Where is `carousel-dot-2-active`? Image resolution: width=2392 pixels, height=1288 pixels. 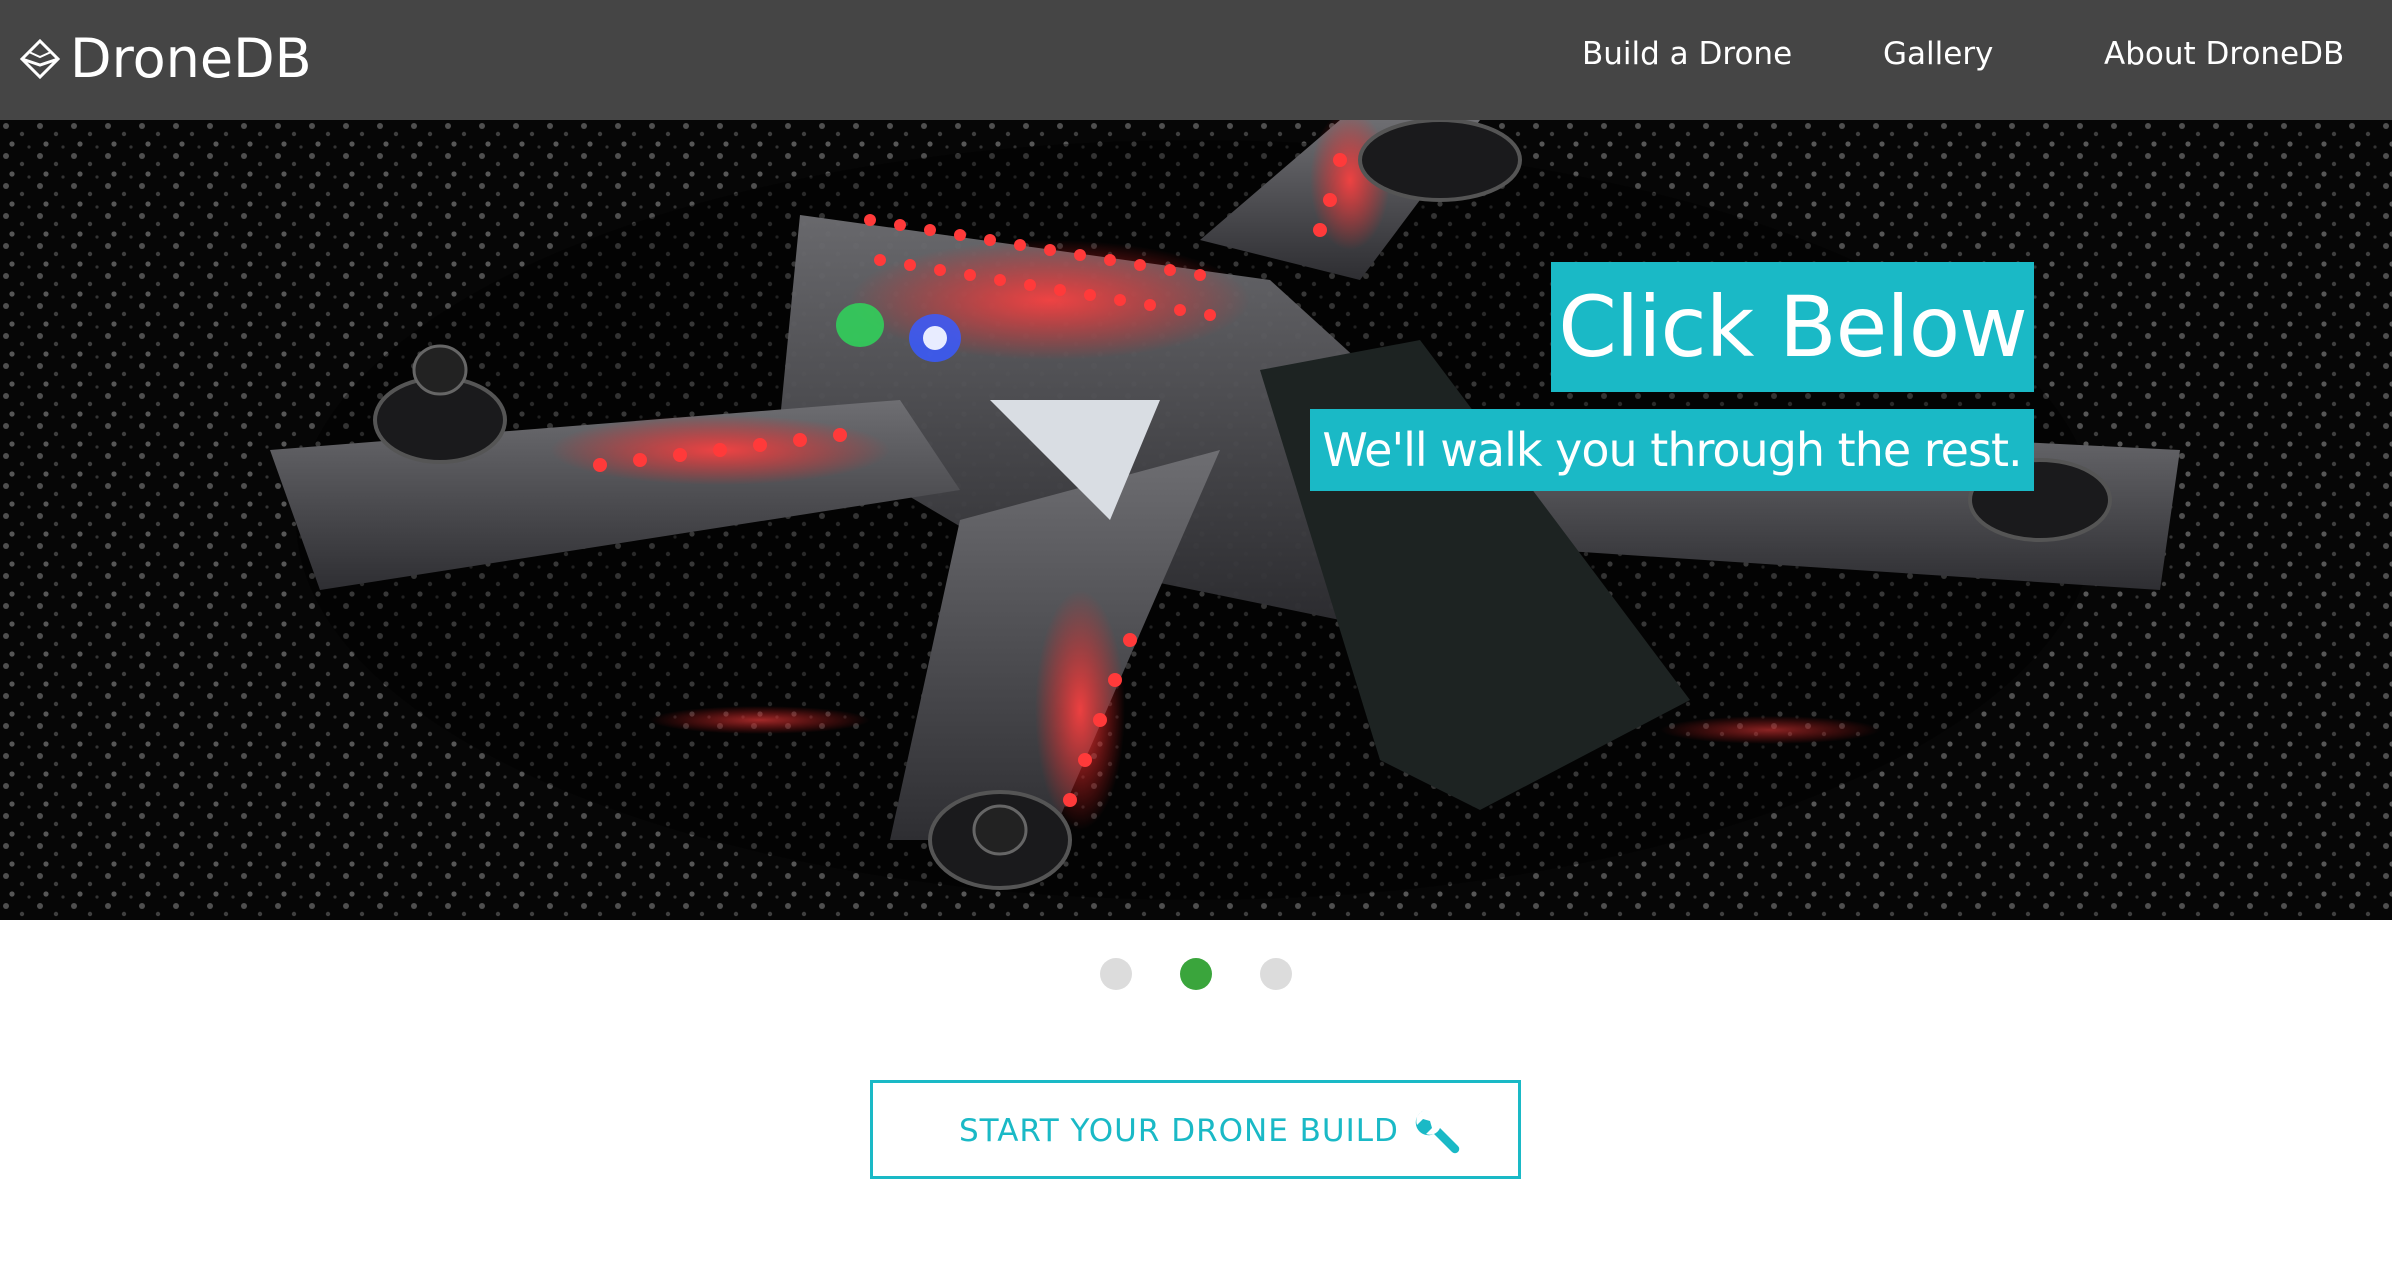 carousel-dot-2-active is located at coordinates (1196, 974).